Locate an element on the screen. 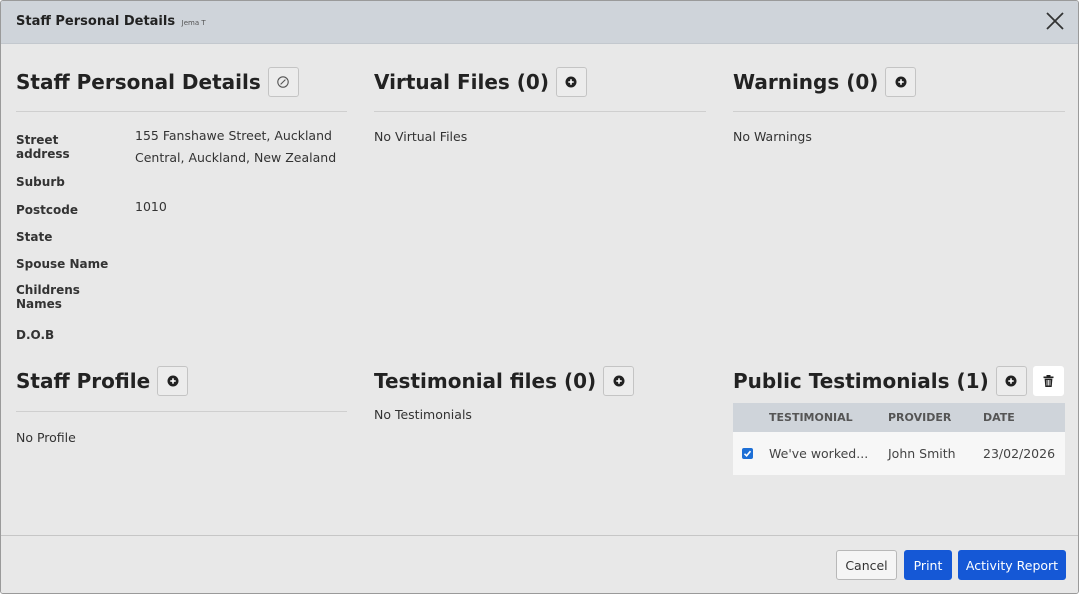  spouse-name-label: Spouse Name is located at coordinates (62, 264).